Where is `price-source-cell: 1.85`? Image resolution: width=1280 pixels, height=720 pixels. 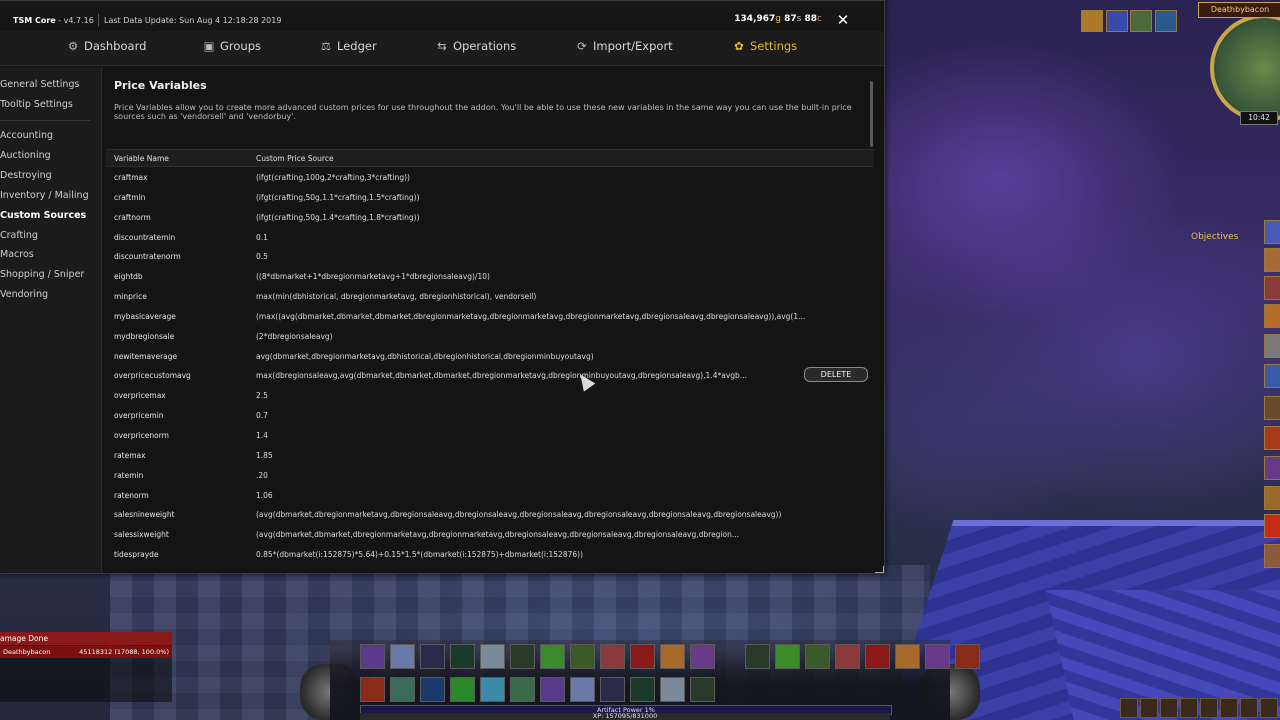
price-source-cell: 1.85 is located at coordinates (561, 455).